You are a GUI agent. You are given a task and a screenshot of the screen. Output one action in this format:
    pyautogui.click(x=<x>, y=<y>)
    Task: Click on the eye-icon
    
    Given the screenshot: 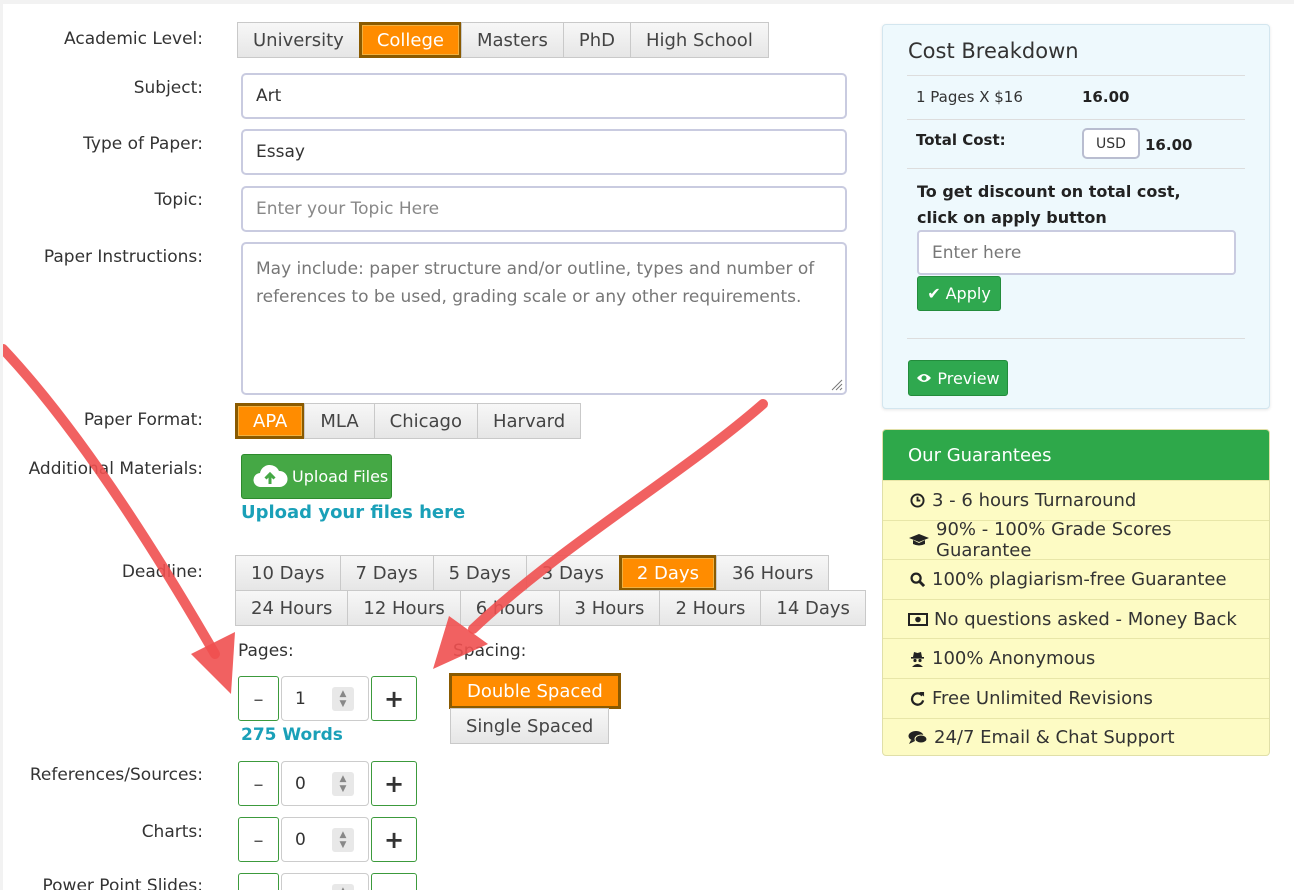 What is the action you would take?
    pyautogui.click(x=924, y=378)
    